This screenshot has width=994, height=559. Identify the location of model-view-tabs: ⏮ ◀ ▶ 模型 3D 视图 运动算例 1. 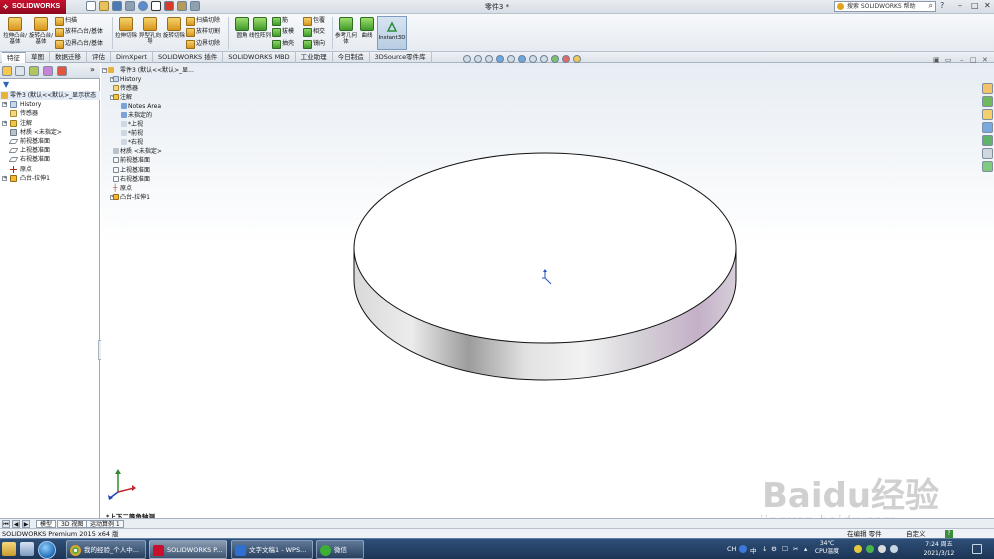
(497, 523).